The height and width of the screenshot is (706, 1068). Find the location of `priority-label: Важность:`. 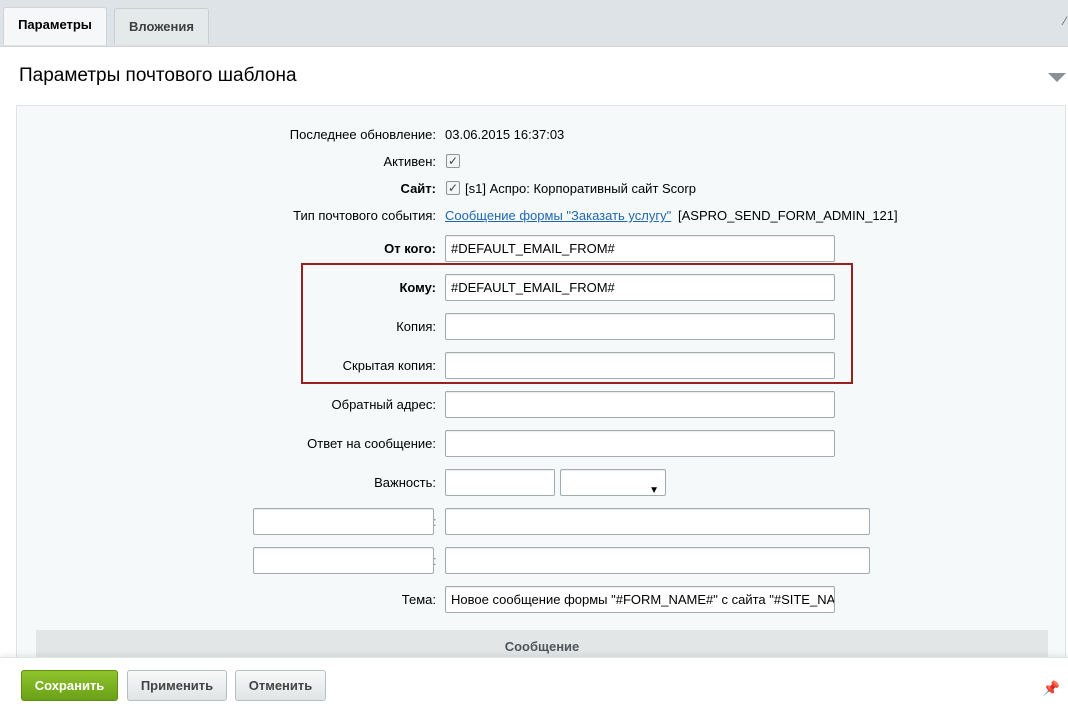

priority-label: Важность: is located at coordinates (405, 482).